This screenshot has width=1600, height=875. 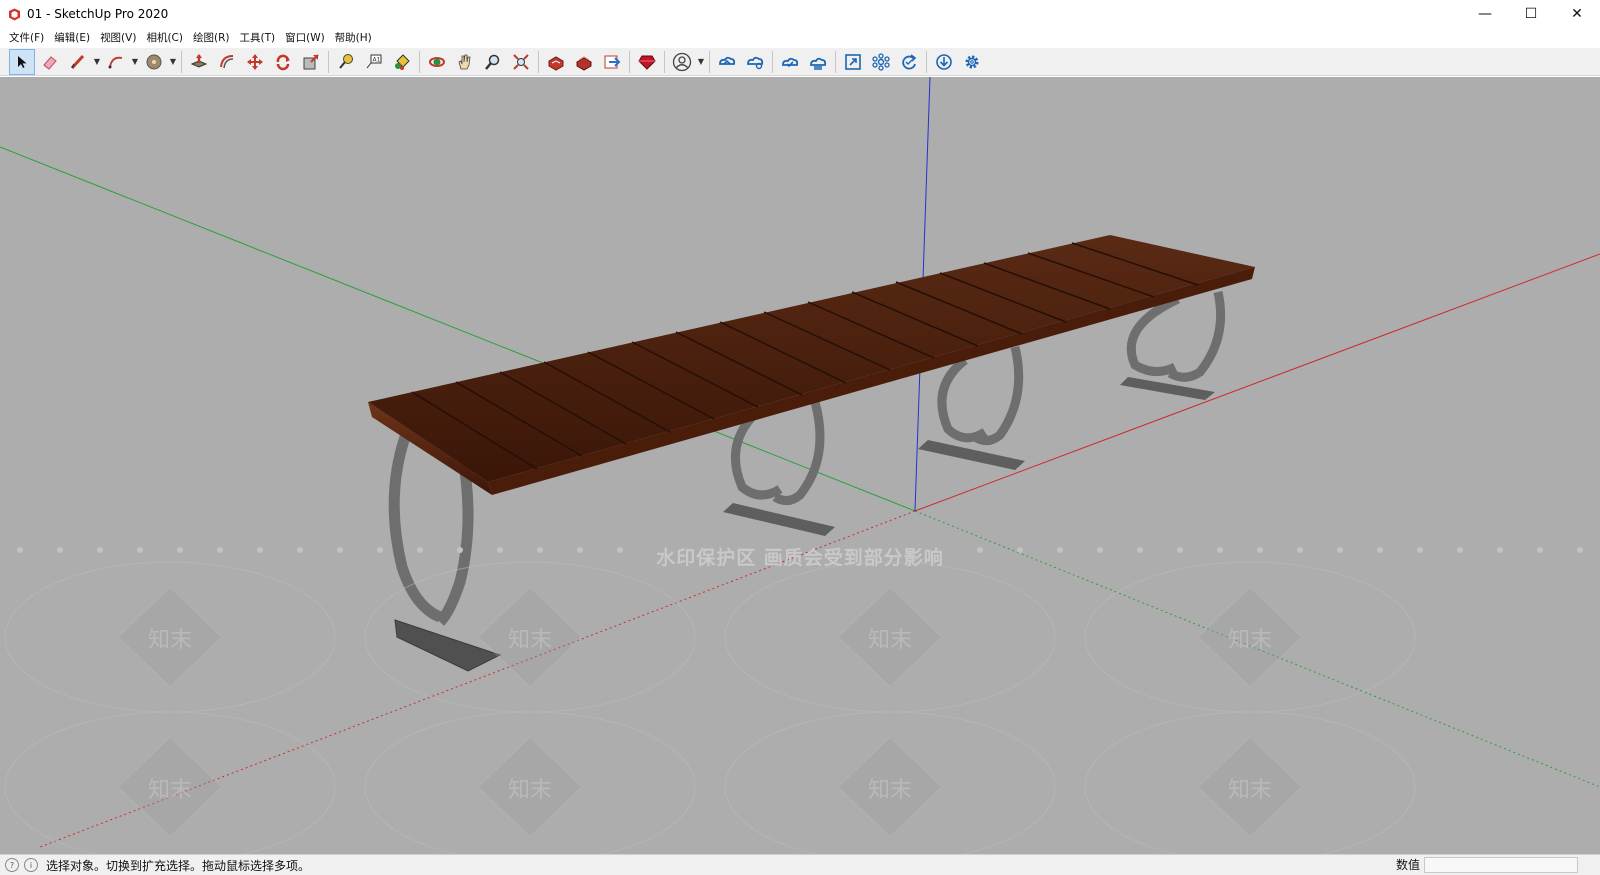 I want to click on zoom-tool-icon, so click(x=493, y=62).